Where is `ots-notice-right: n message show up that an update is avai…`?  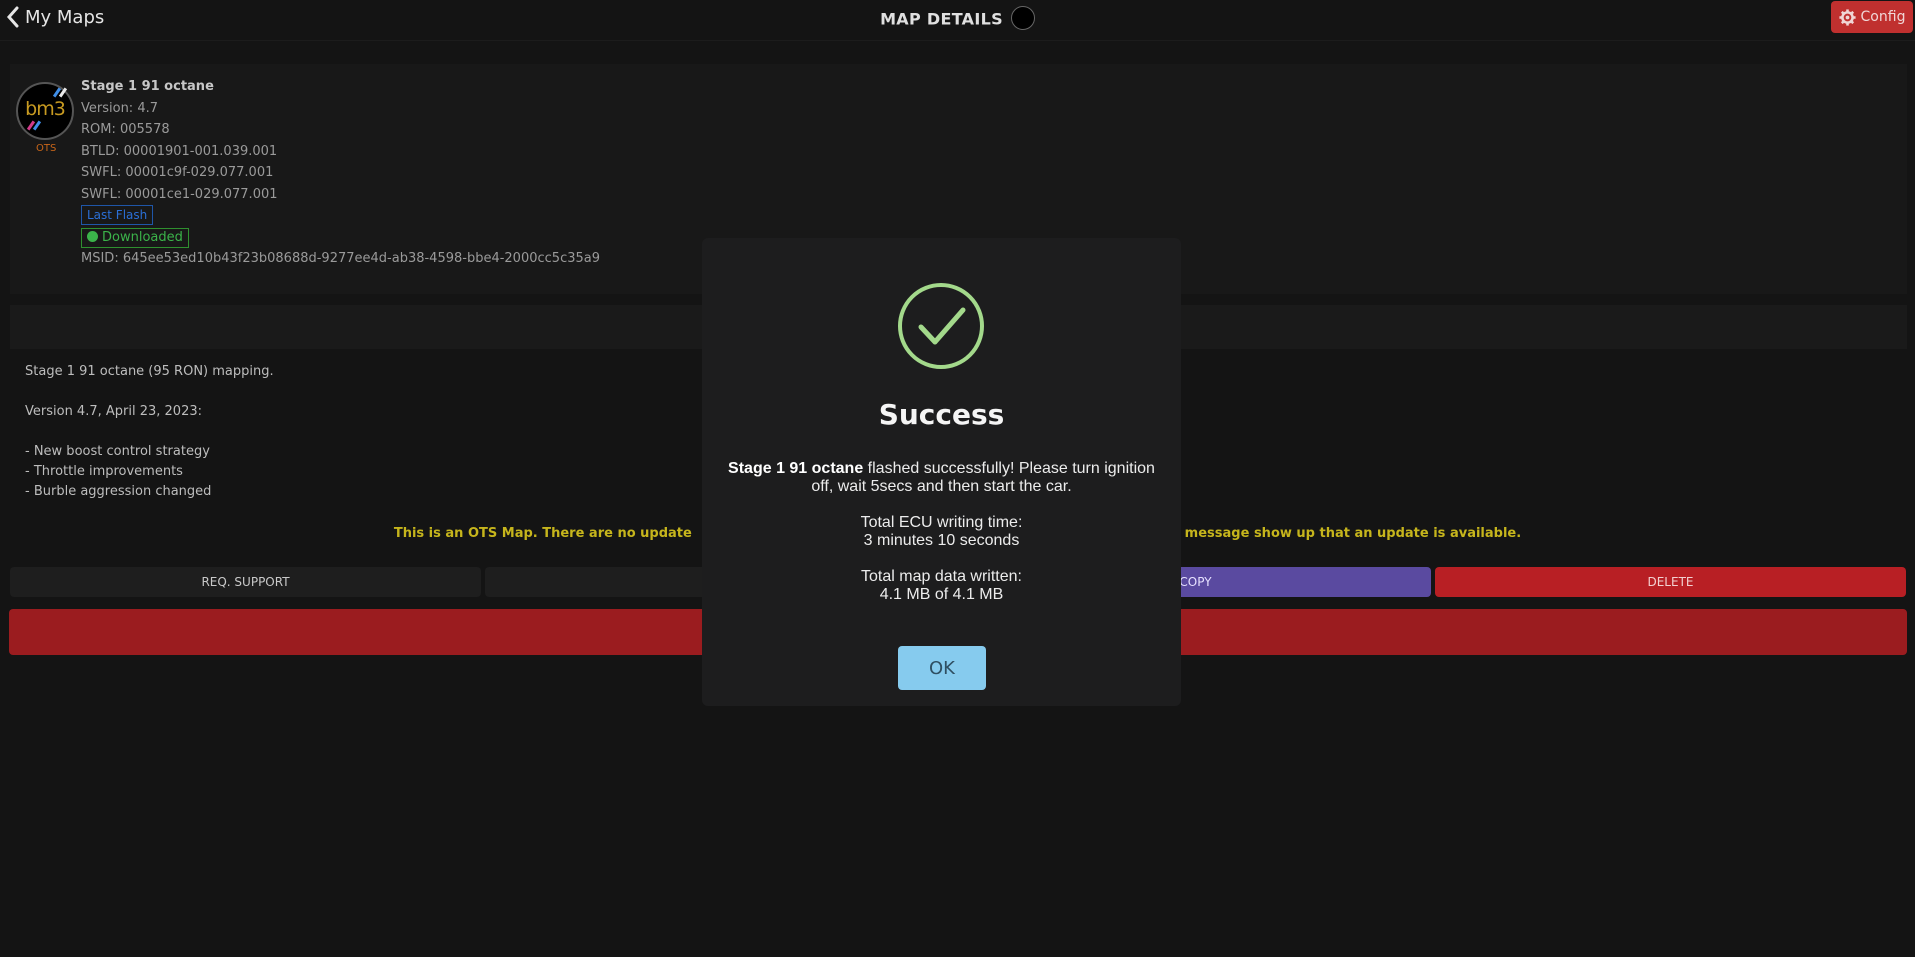
ots-notice-right: n message show up that an update is avai… is located at coordinates (1346, 533).